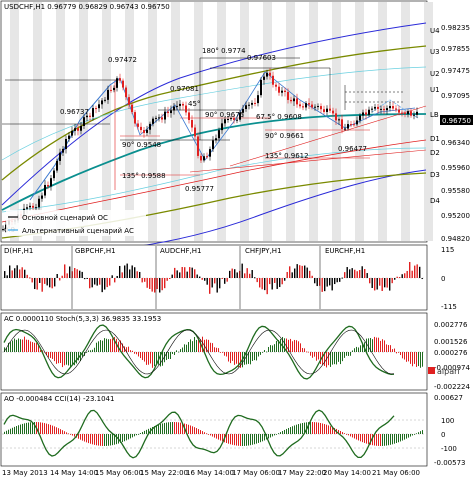  I want to click on pair-label-2: GBPCHF,H1, so click(95, 251).